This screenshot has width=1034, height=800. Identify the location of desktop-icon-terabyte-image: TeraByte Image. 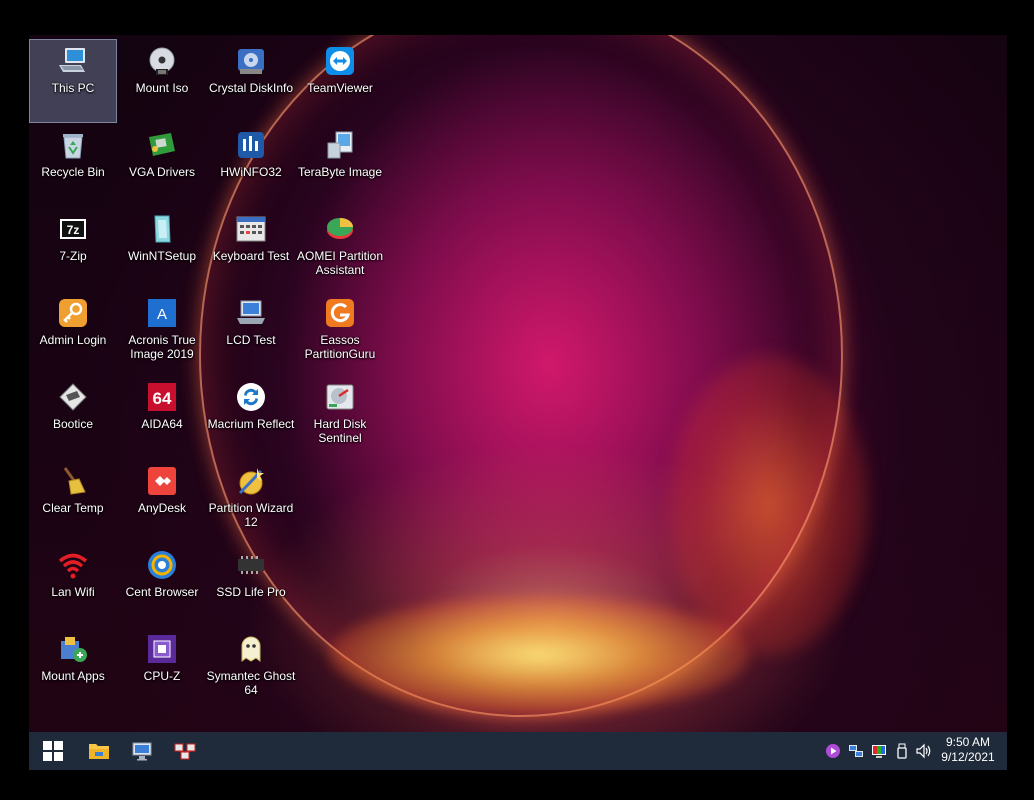
(340, 165).